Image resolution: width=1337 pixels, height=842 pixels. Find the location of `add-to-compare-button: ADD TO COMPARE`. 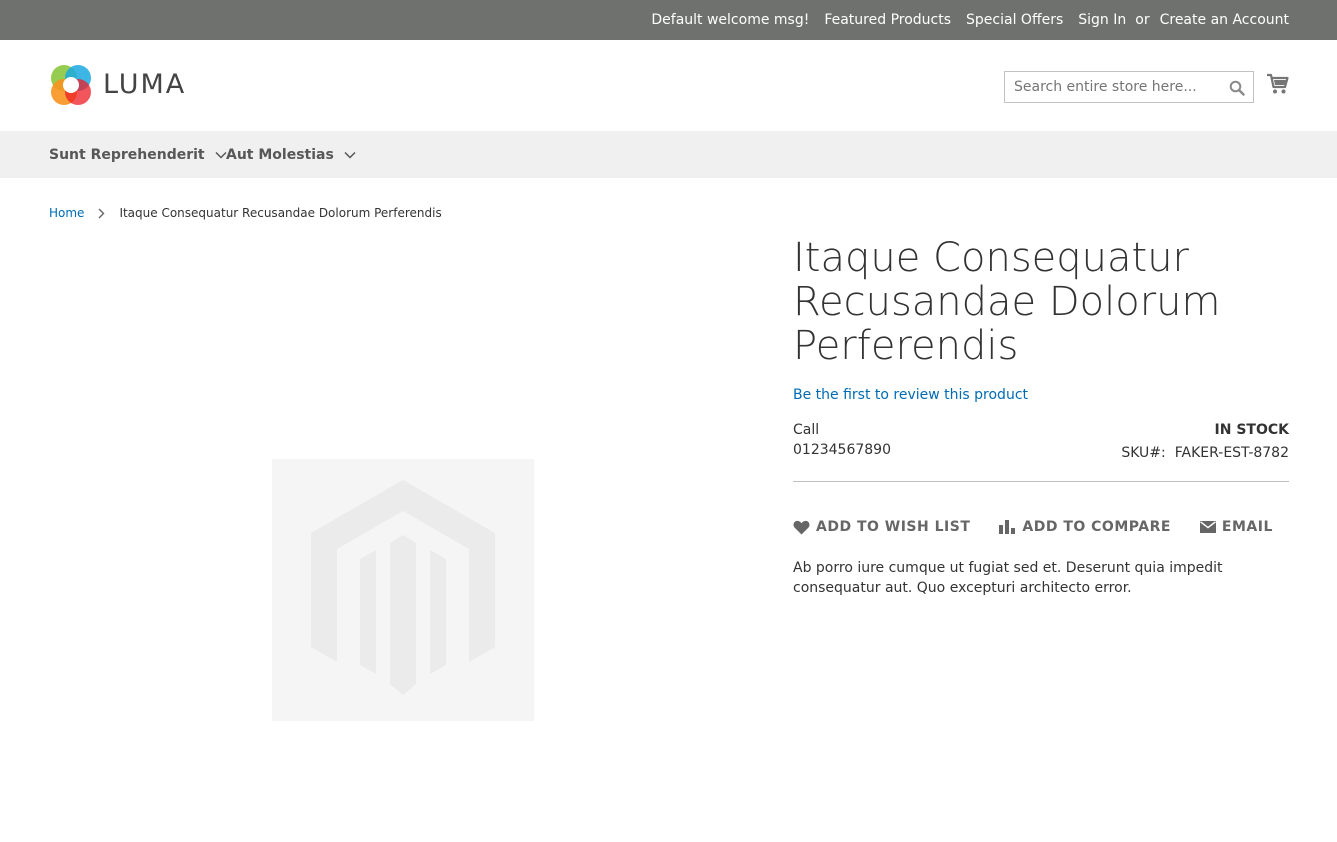

add-to-compare-button: ADD TO COMPARE is located at coordinates (1085, 527).